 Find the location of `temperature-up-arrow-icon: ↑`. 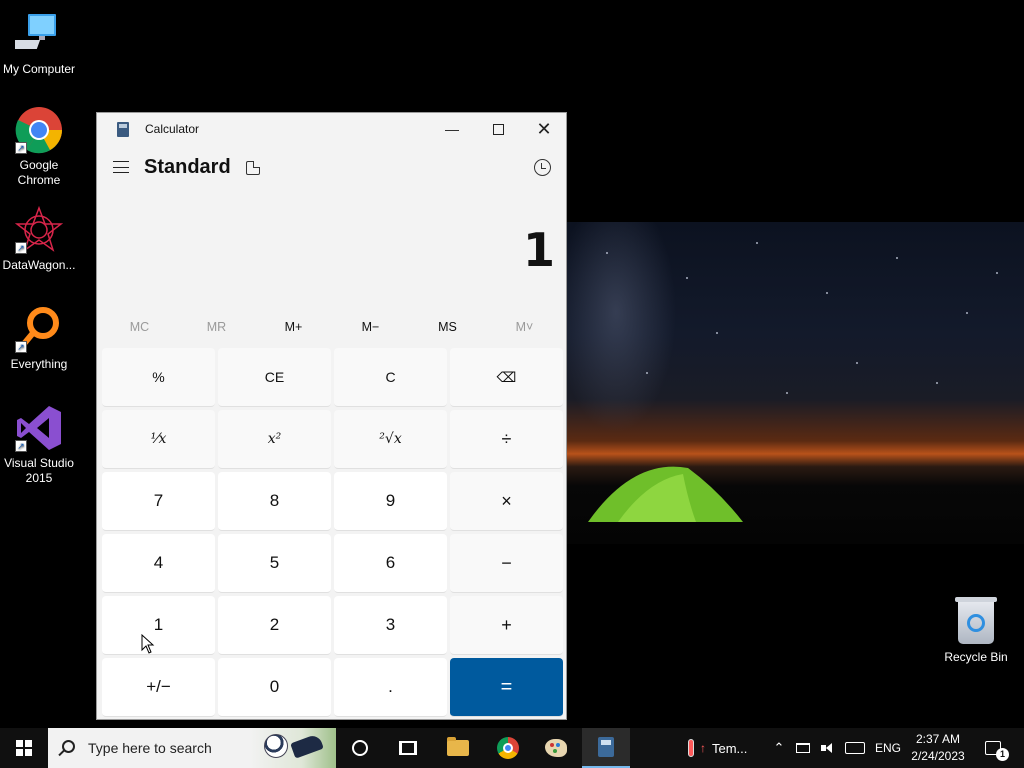

temperature-up-arrow-icon: ↑ is located at coordinates (703, 748).